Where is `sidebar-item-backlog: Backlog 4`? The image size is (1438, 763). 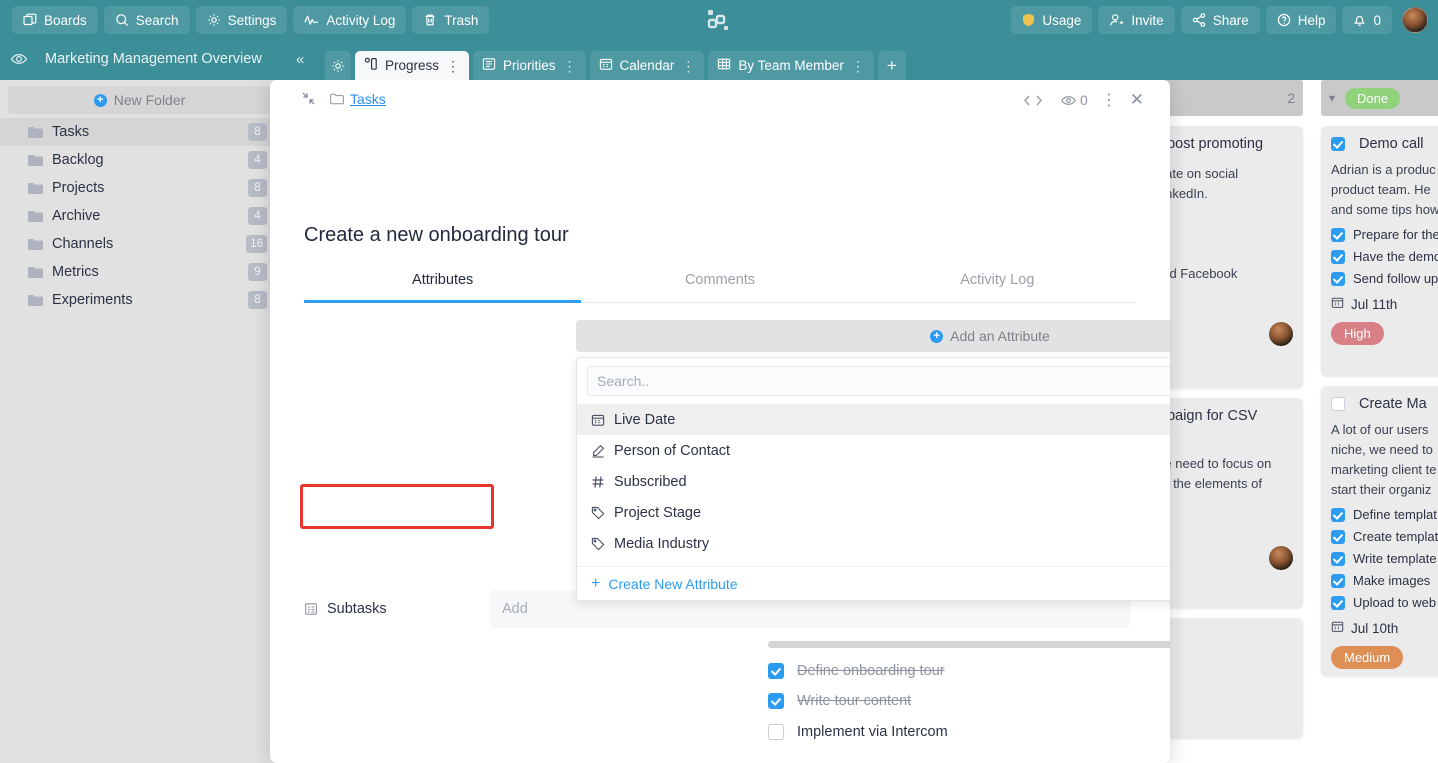
sidebar-item-backlog: Backlog 4 is located at coordinates (139, 160).